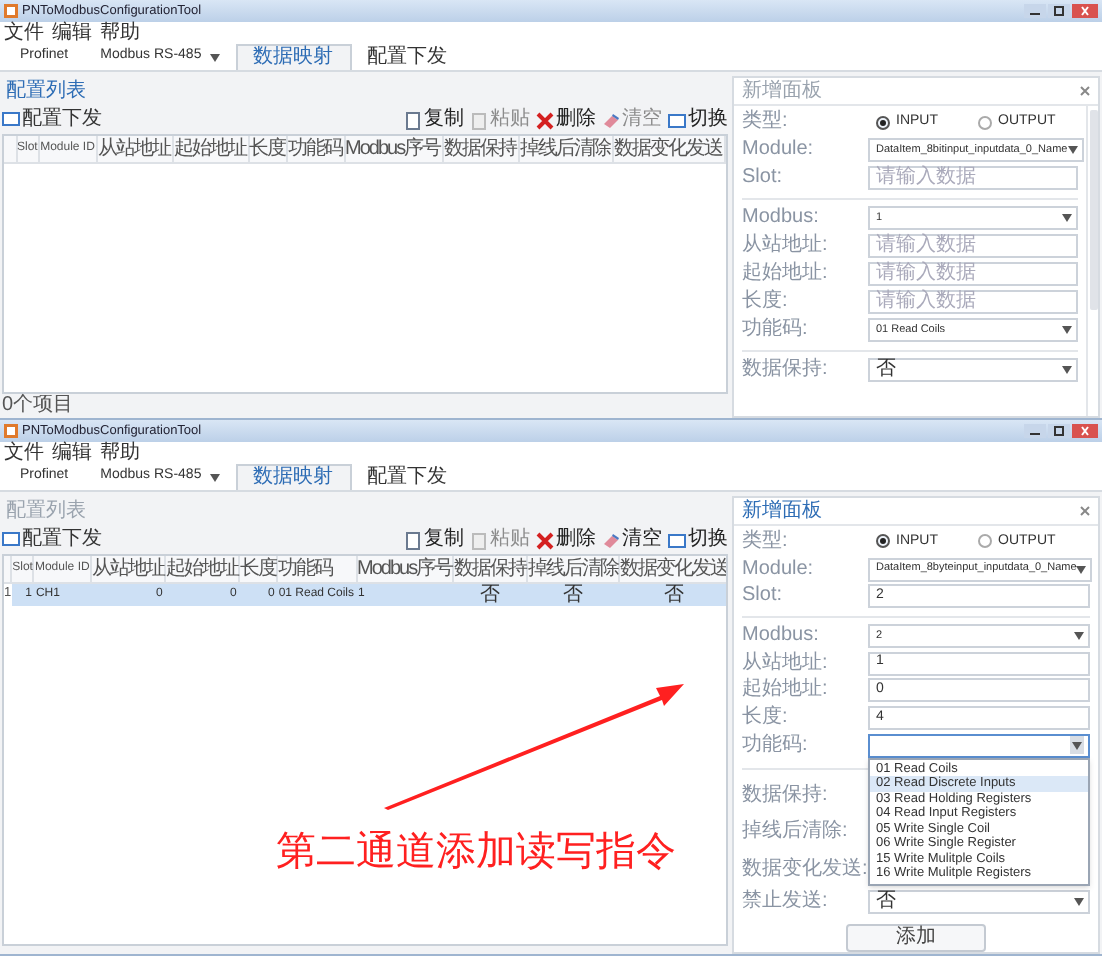  Describe the element at coordinates (979, 745) in the screenshot. I see `dropdown-field` at that location.